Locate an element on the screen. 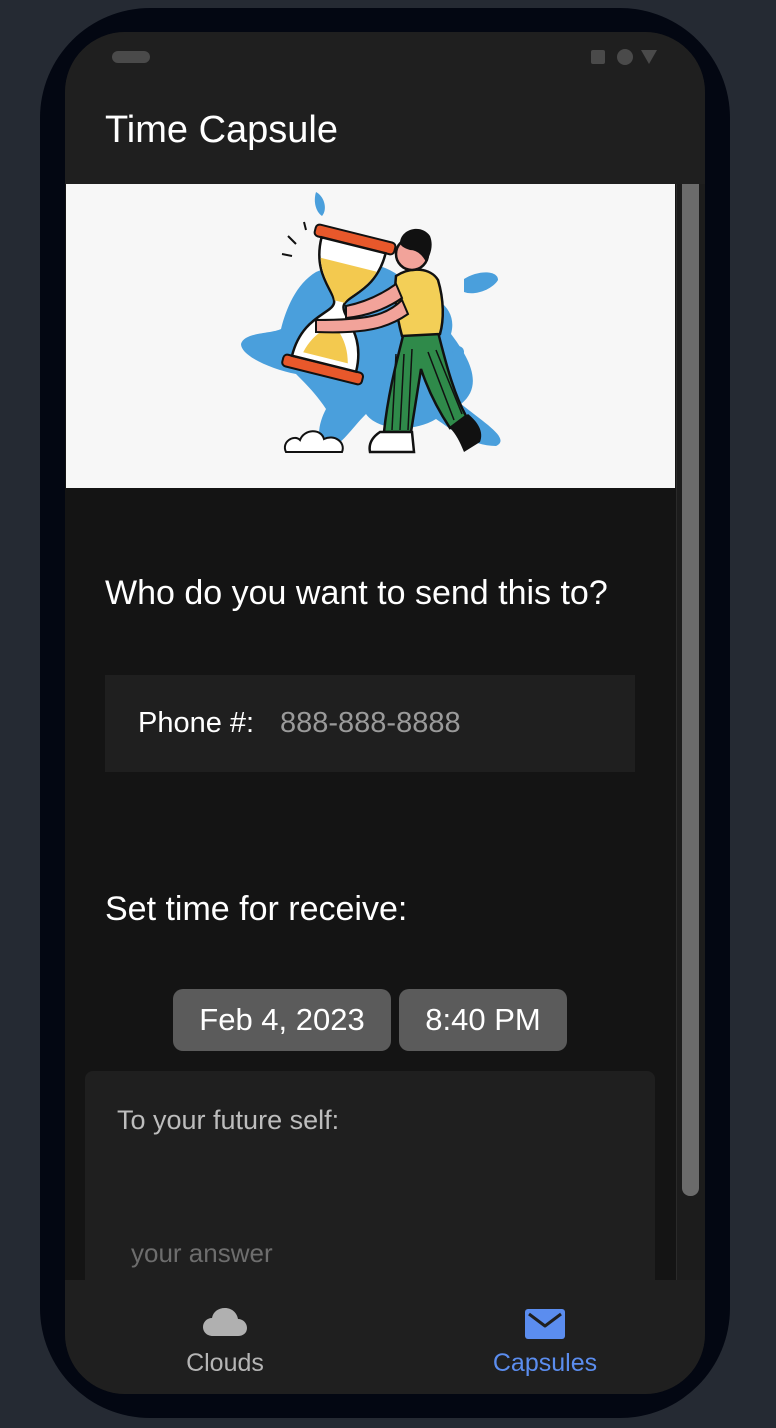 Image resolution: width=776 pixels, height=1428 pixels. phone-input is located at coordinates (445, 723).